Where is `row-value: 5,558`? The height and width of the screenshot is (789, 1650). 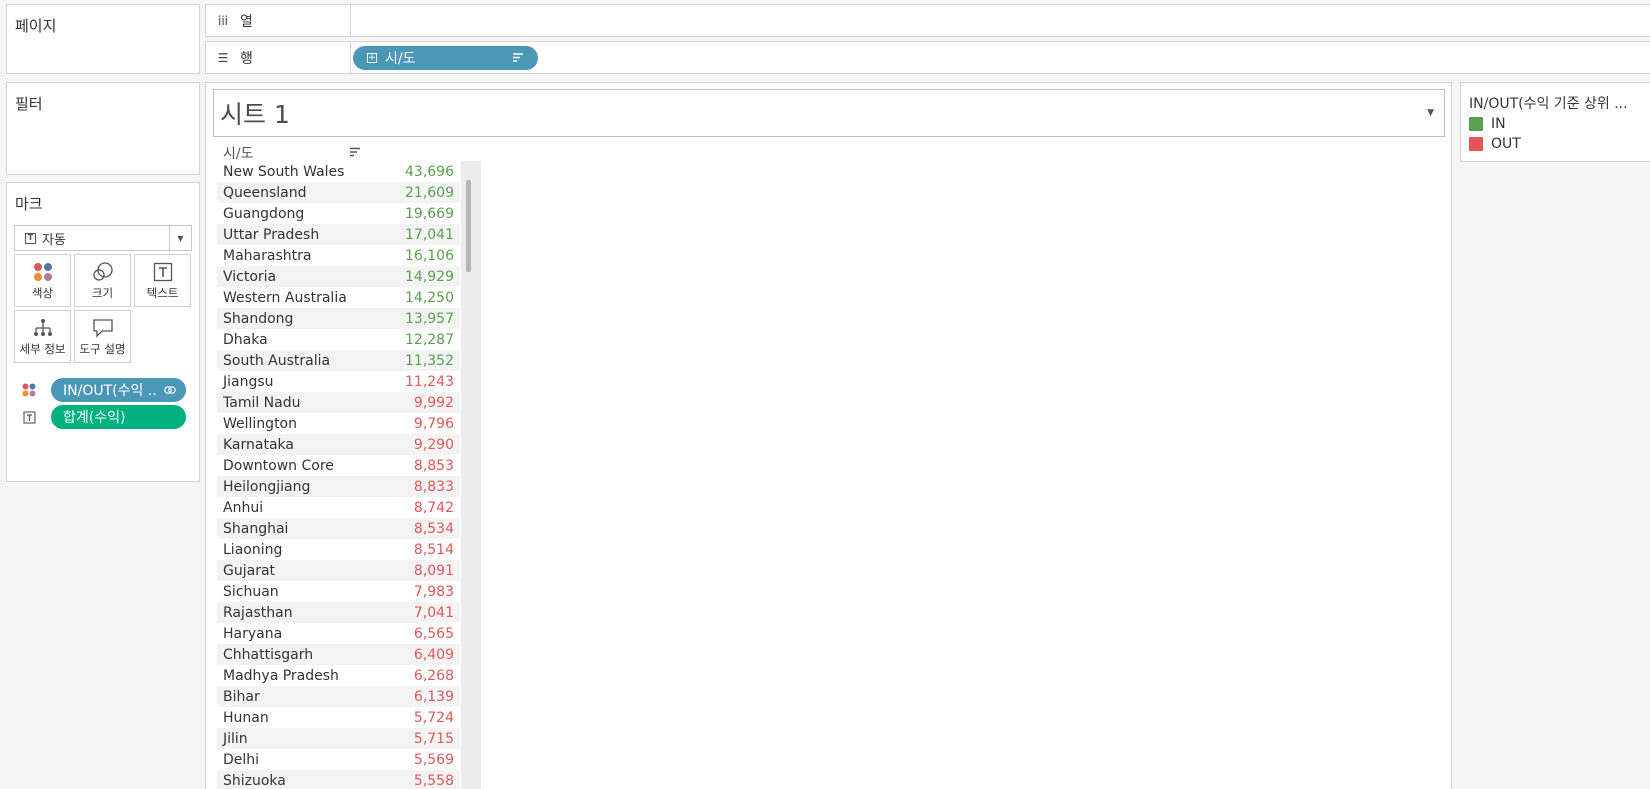 row-value: 5,558 is located at coordinates (433, 780).